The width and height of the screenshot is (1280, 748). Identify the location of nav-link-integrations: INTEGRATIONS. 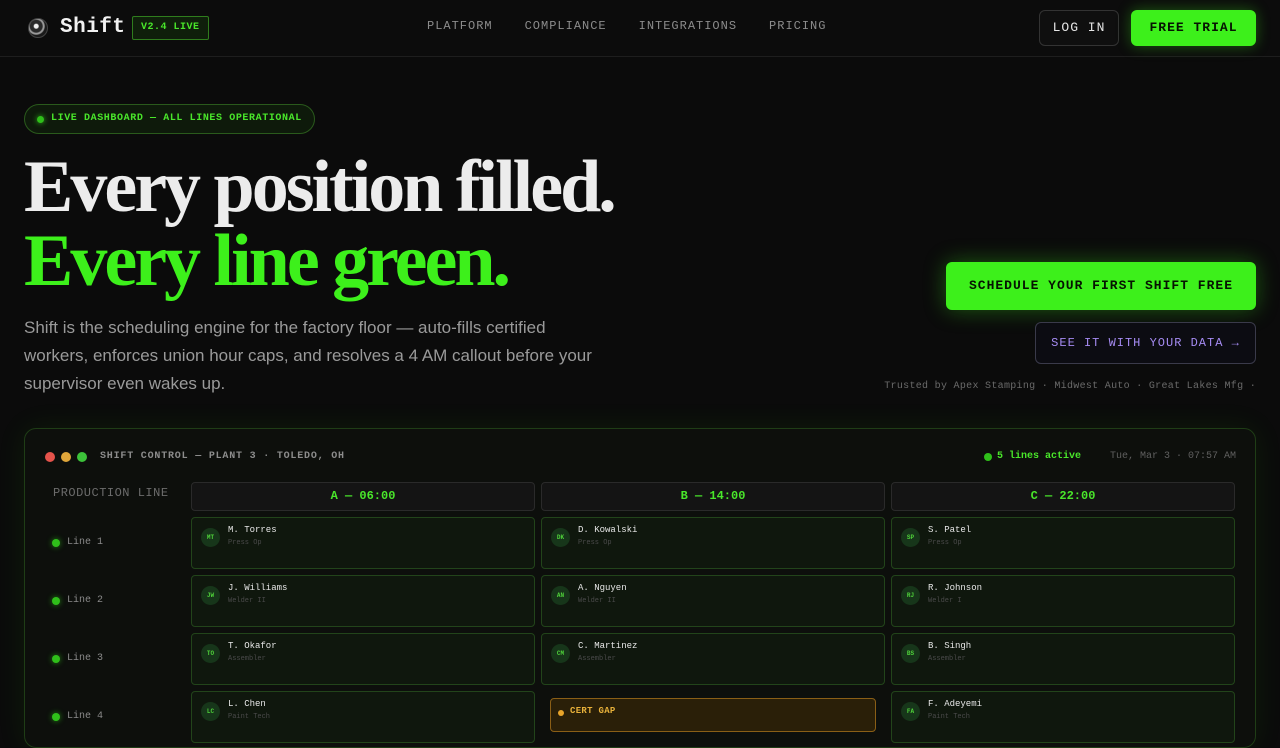
(688, 26).